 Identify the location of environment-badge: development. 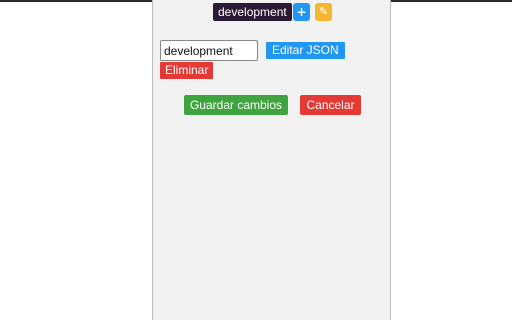
(252, 12).